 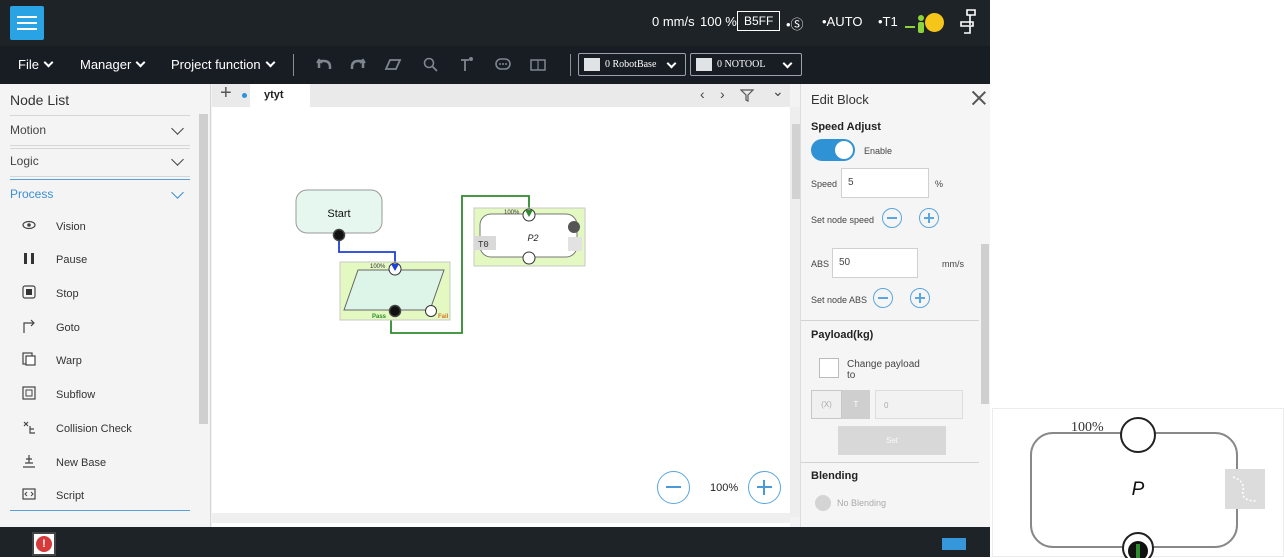 I want to click on base-icon, so click(x=592, y=64).